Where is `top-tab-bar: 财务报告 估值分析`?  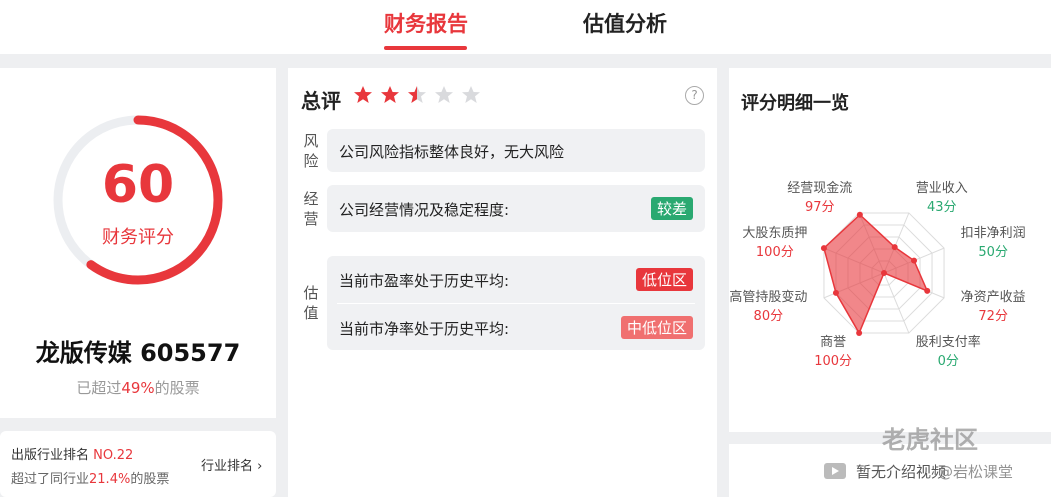
top-tab-bar: 财务报告 估值分析 is located at coordinates (525, 27).